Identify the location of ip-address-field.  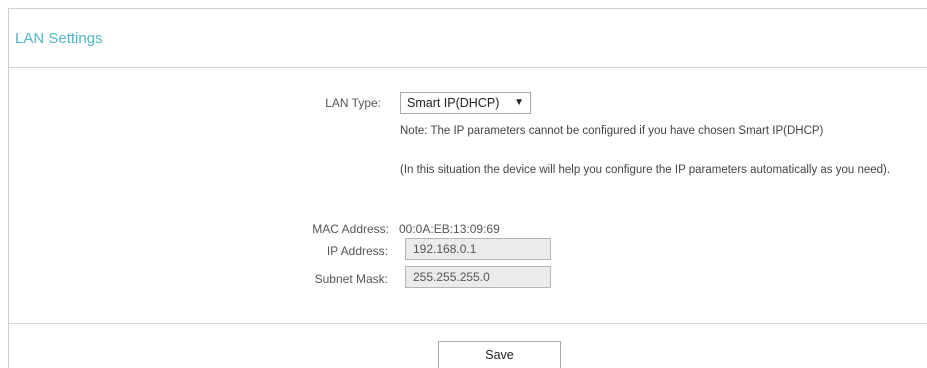
(478, 249).